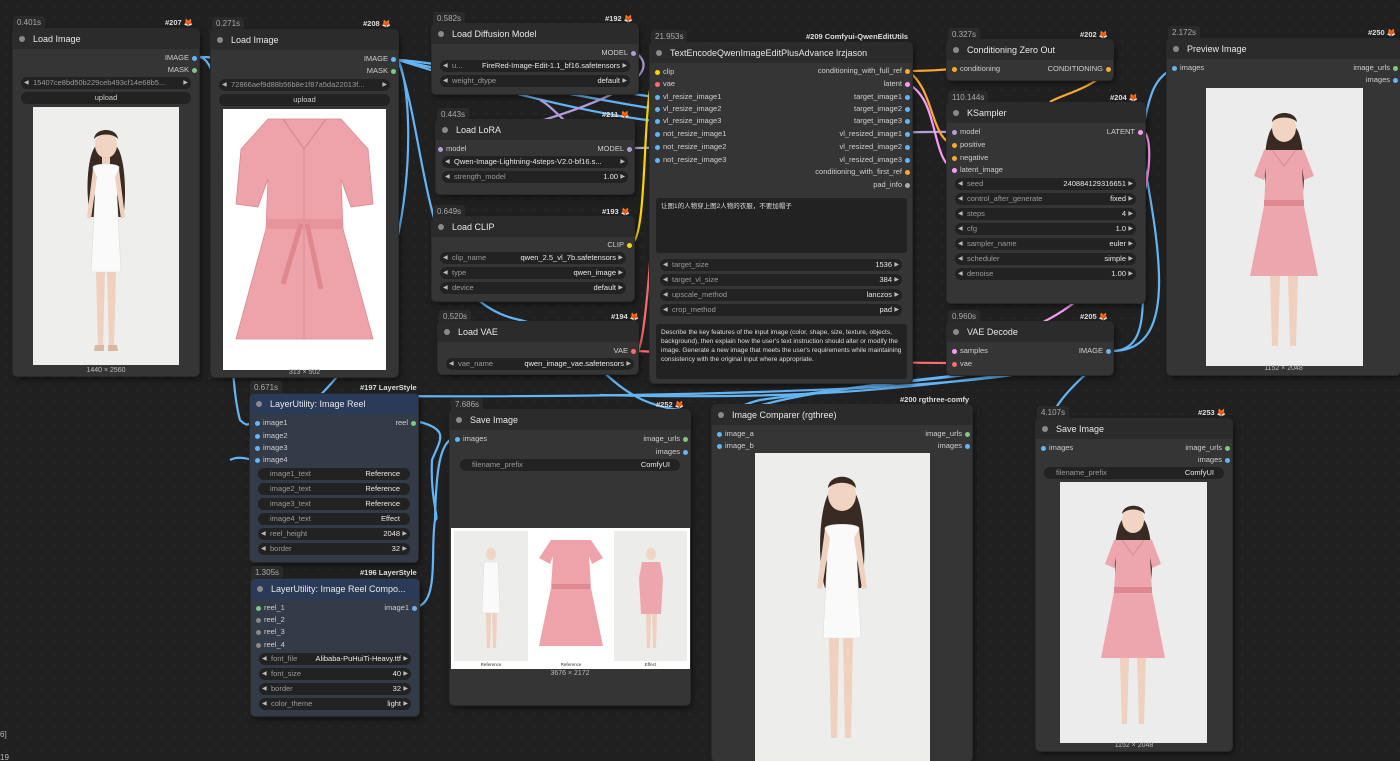 The height and width of the screenshot is (761, 1400). What do you see at coordinates (533, 288) in the screenshot?
I see `device-select: device default` at bounding box center [533, 288].